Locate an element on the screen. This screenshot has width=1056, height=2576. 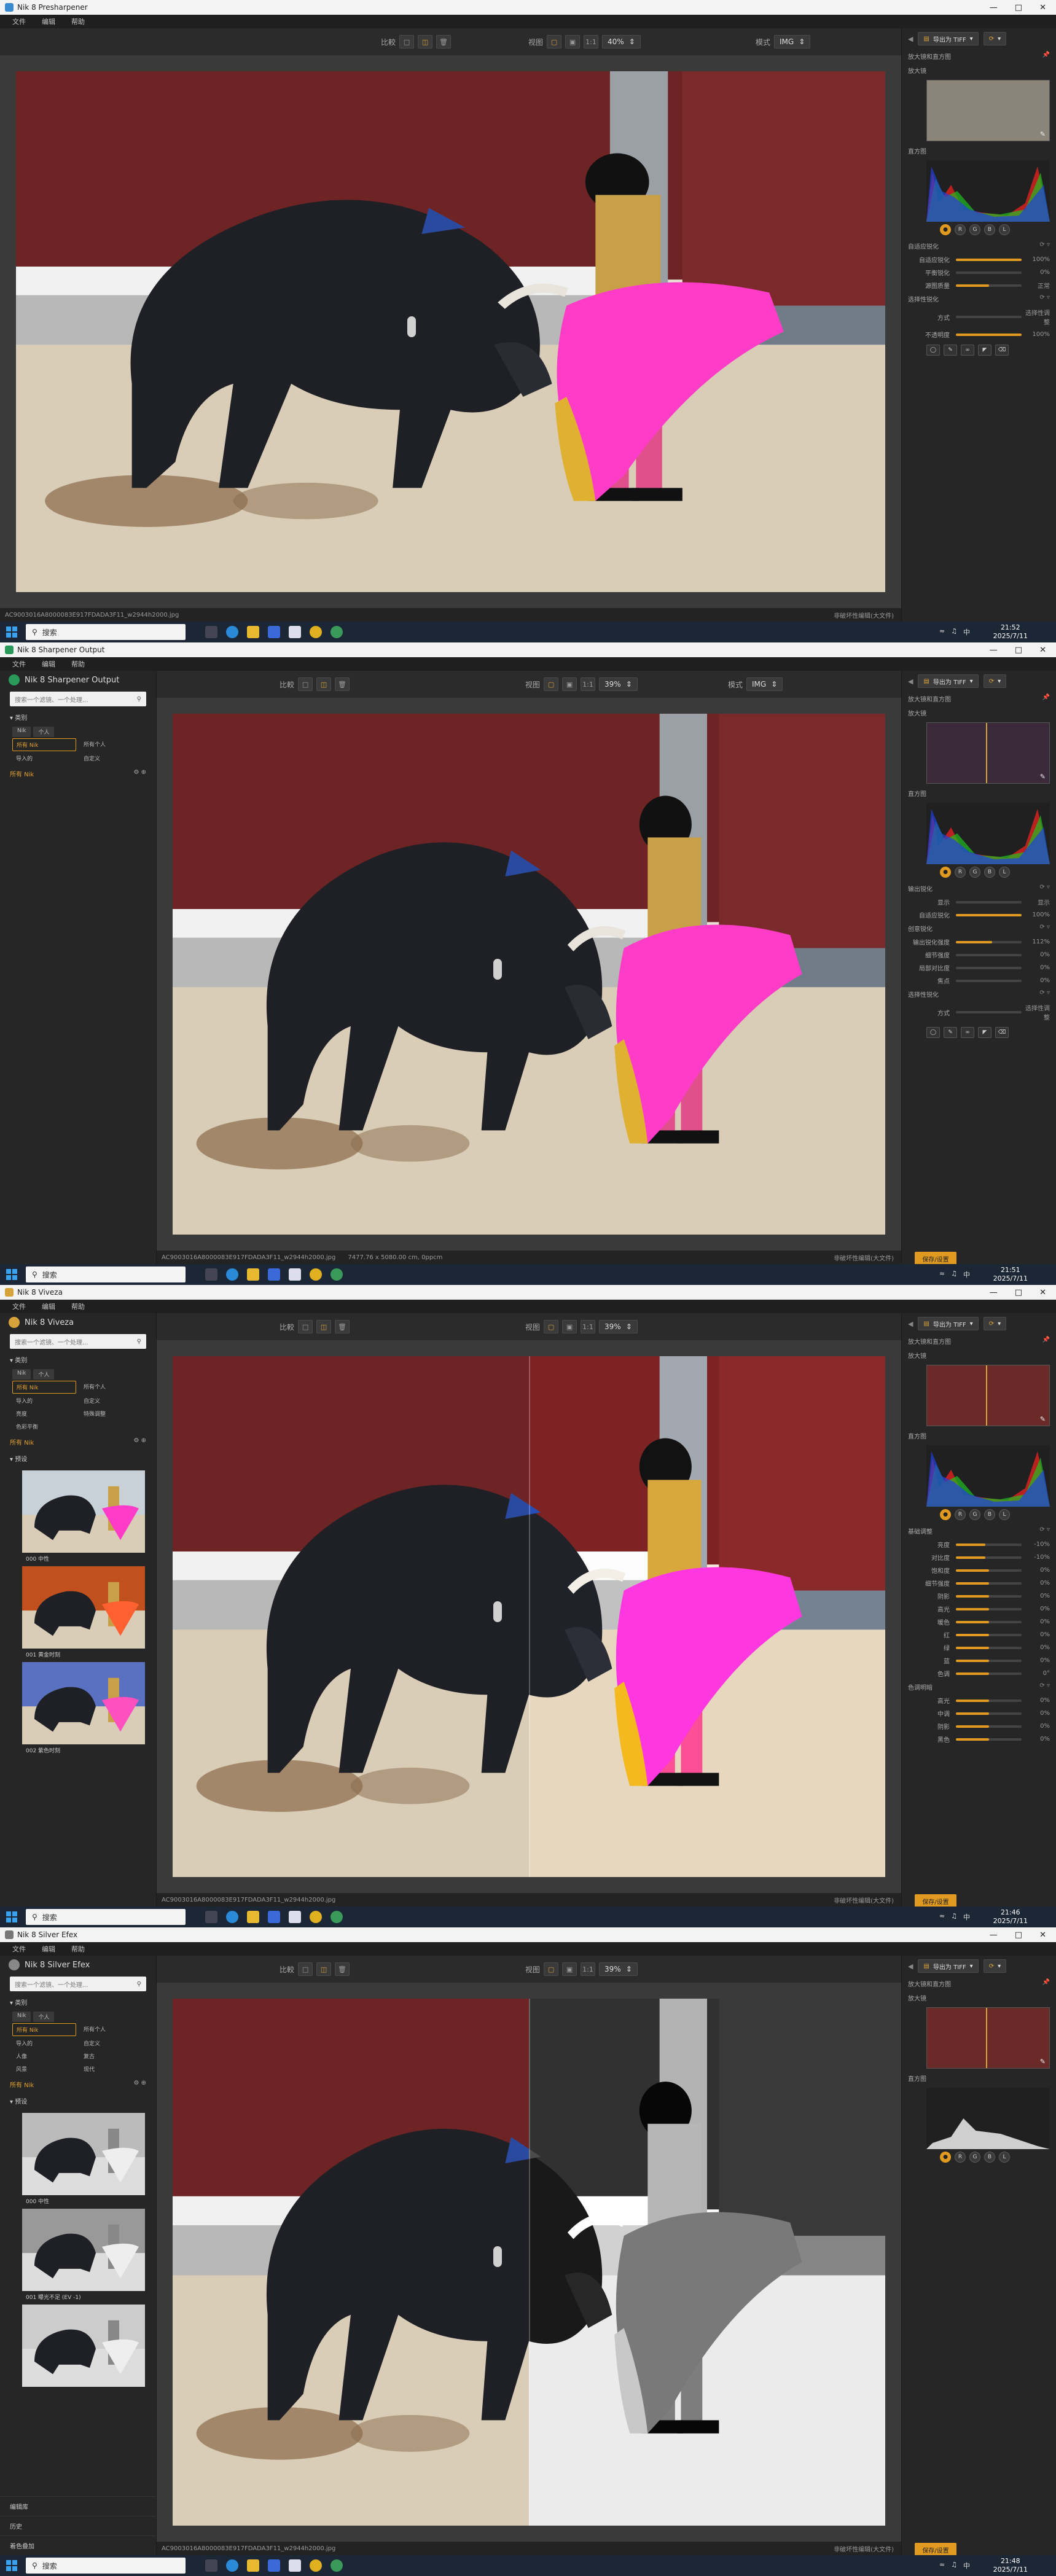
channel-all-button: ● is located at coordinates (946, 1514).